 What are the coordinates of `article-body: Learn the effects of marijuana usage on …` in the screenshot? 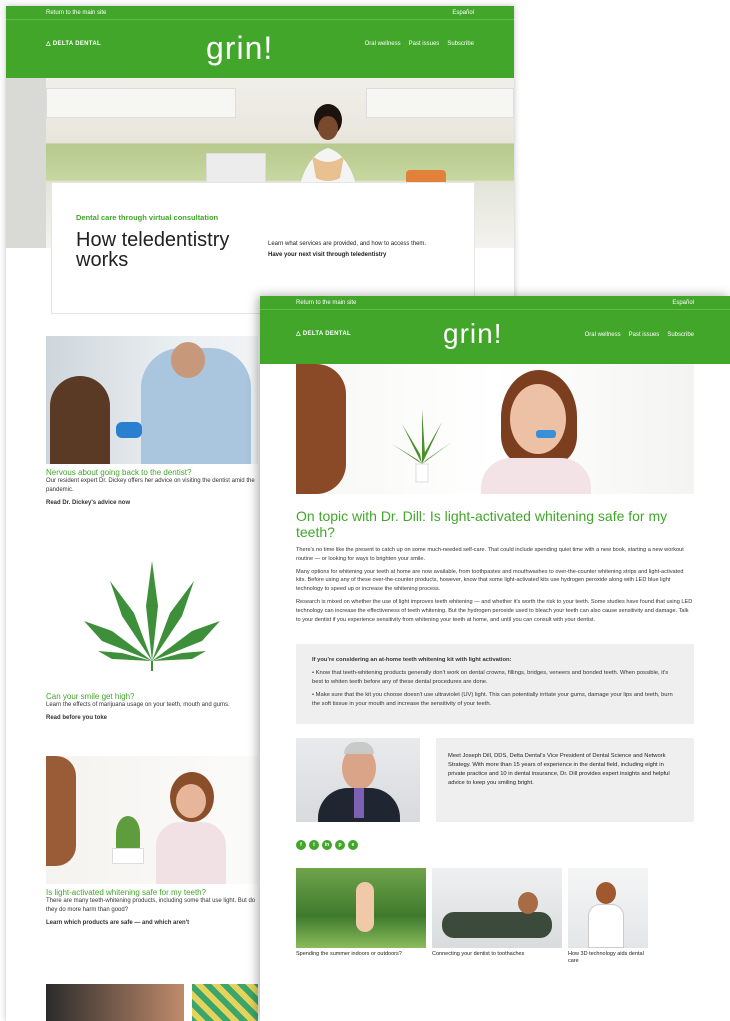 It's located at (138, 705).